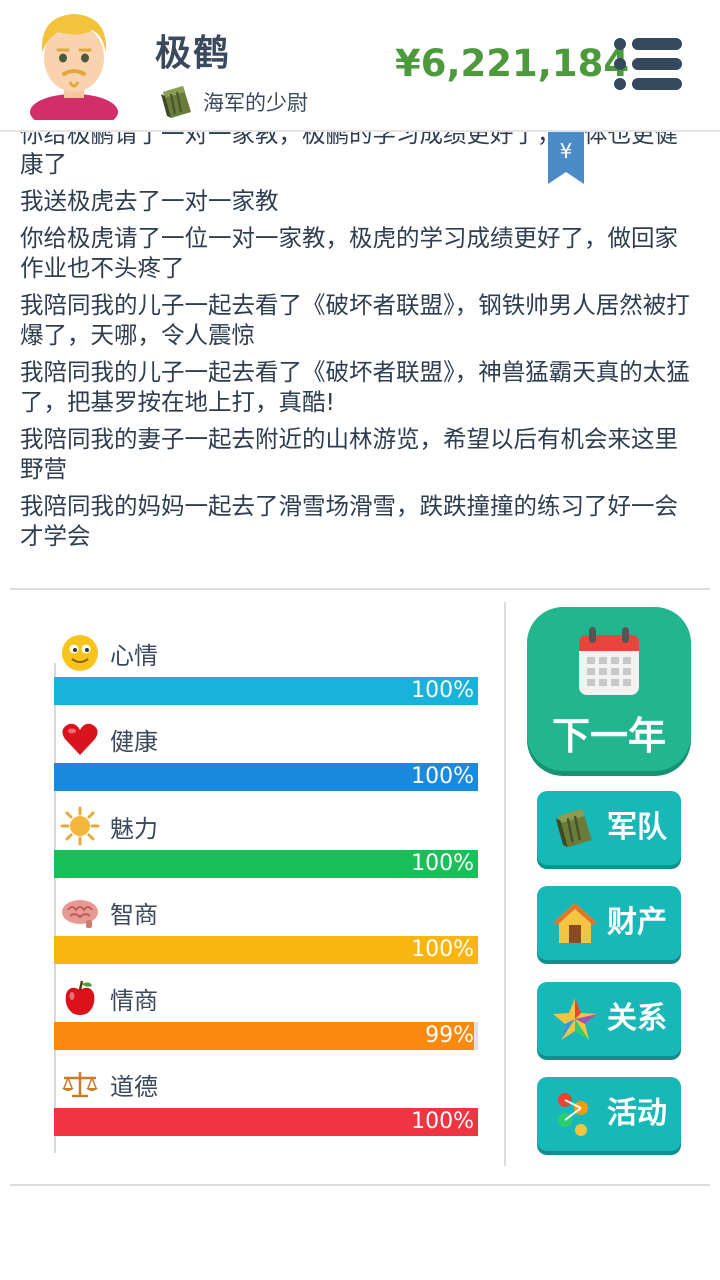  Describe the element at coordinates (637, 1113) in the screenshot. I see `activities-label: 活动` at that location.